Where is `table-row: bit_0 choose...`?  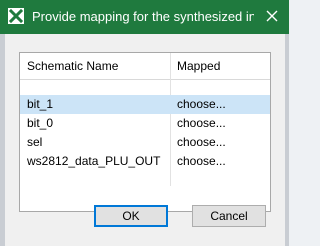
table-row: bit_0 choose... is located at coordinates (145, 123).